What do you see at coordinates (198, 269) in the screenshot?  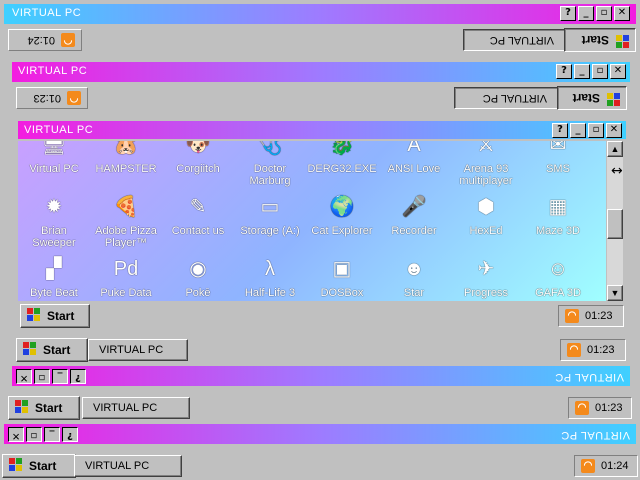 I see `pokeball-icon: ◉` at bounding box center [198, 269].